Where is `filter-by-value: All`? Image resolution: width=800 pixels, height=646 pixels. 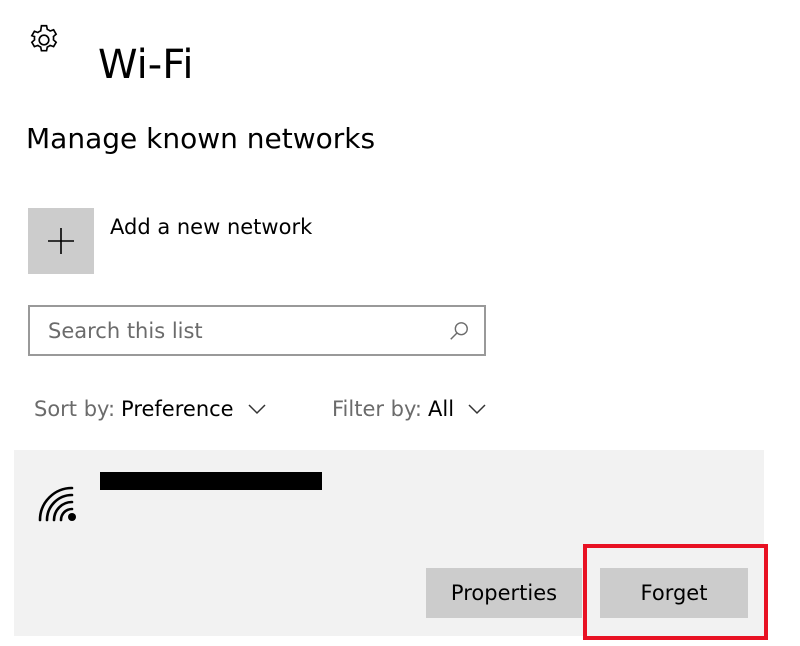 filter-by-value: All is located at coordinates (441, 409).